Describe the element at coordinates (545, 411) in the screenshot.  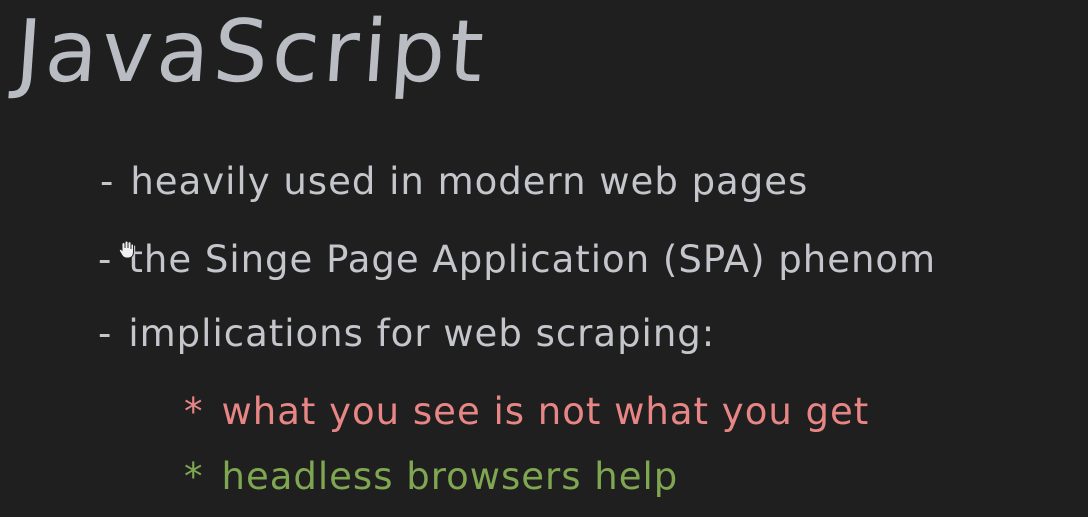
I see `sub-bullet-text: what you see is not what you get` at that location.